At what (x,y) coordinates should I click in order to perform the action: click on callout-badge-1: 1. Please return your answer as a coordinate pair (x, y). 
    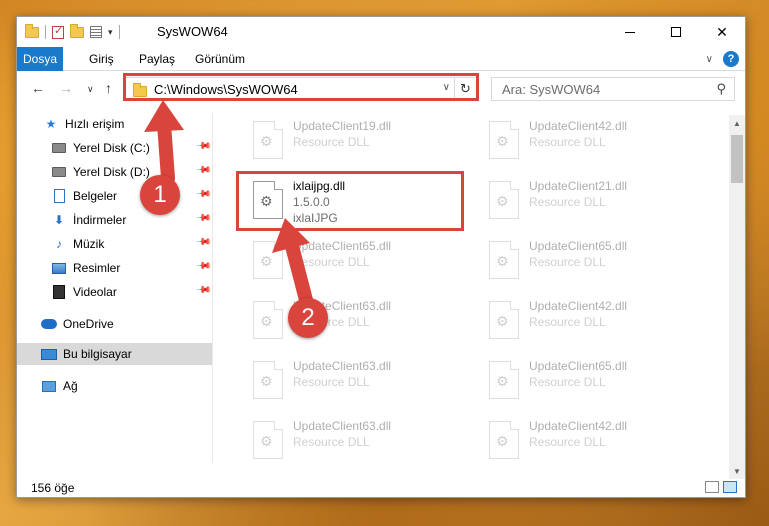
    Looking at the image, I should click on (160, 195).